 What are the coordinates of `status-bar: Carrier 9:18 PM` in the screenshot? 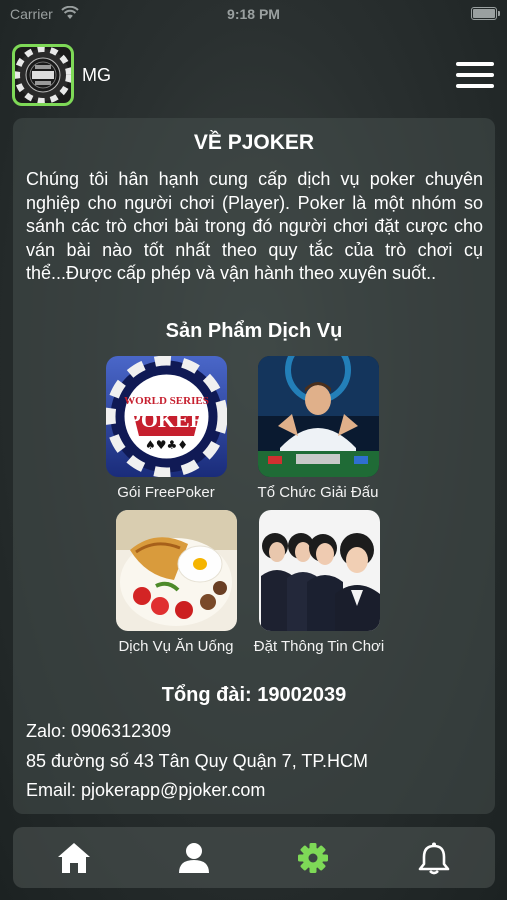 It's located at (253, 14).